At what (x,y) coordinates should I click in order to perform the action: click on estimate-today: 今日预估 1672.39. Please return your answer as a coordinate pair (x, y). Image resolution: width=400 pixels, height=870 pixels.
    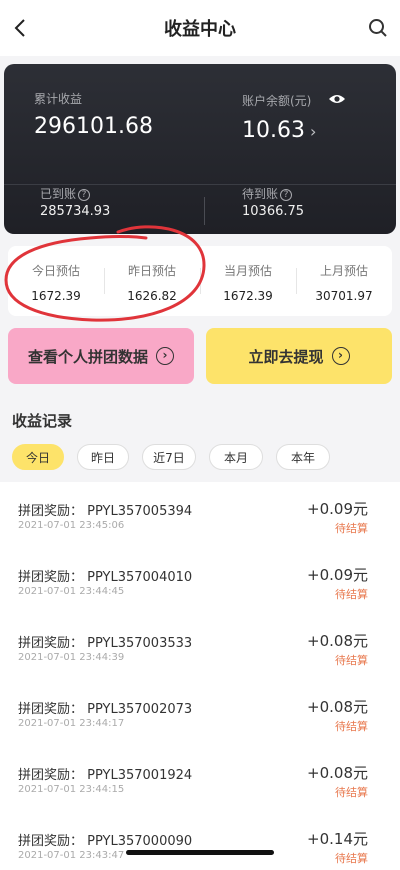
    Looking at the image, I should click on (56, 281).